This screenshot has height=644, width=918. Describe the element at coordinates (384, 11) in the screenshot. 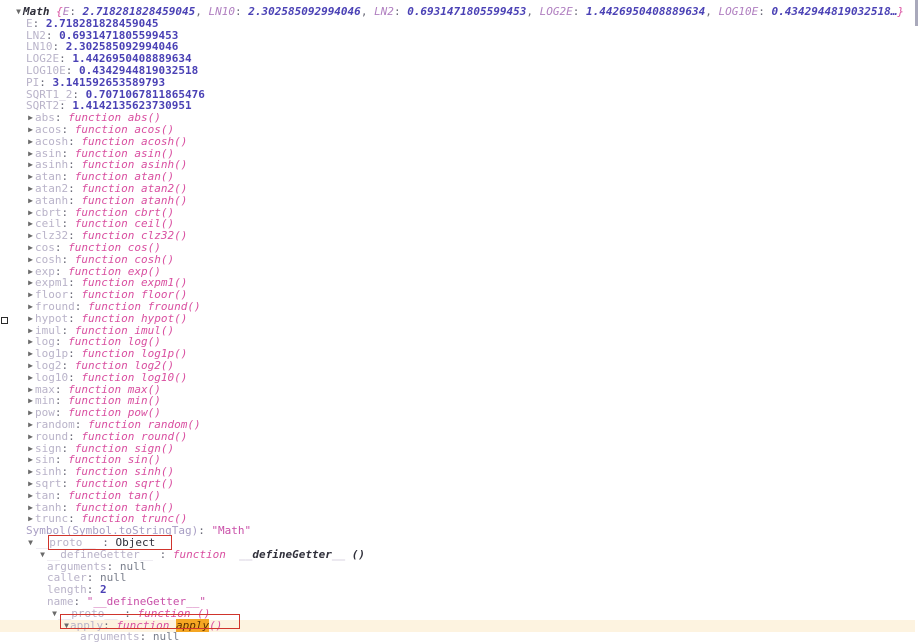

I see `preview-key-2: LN2` at that location.